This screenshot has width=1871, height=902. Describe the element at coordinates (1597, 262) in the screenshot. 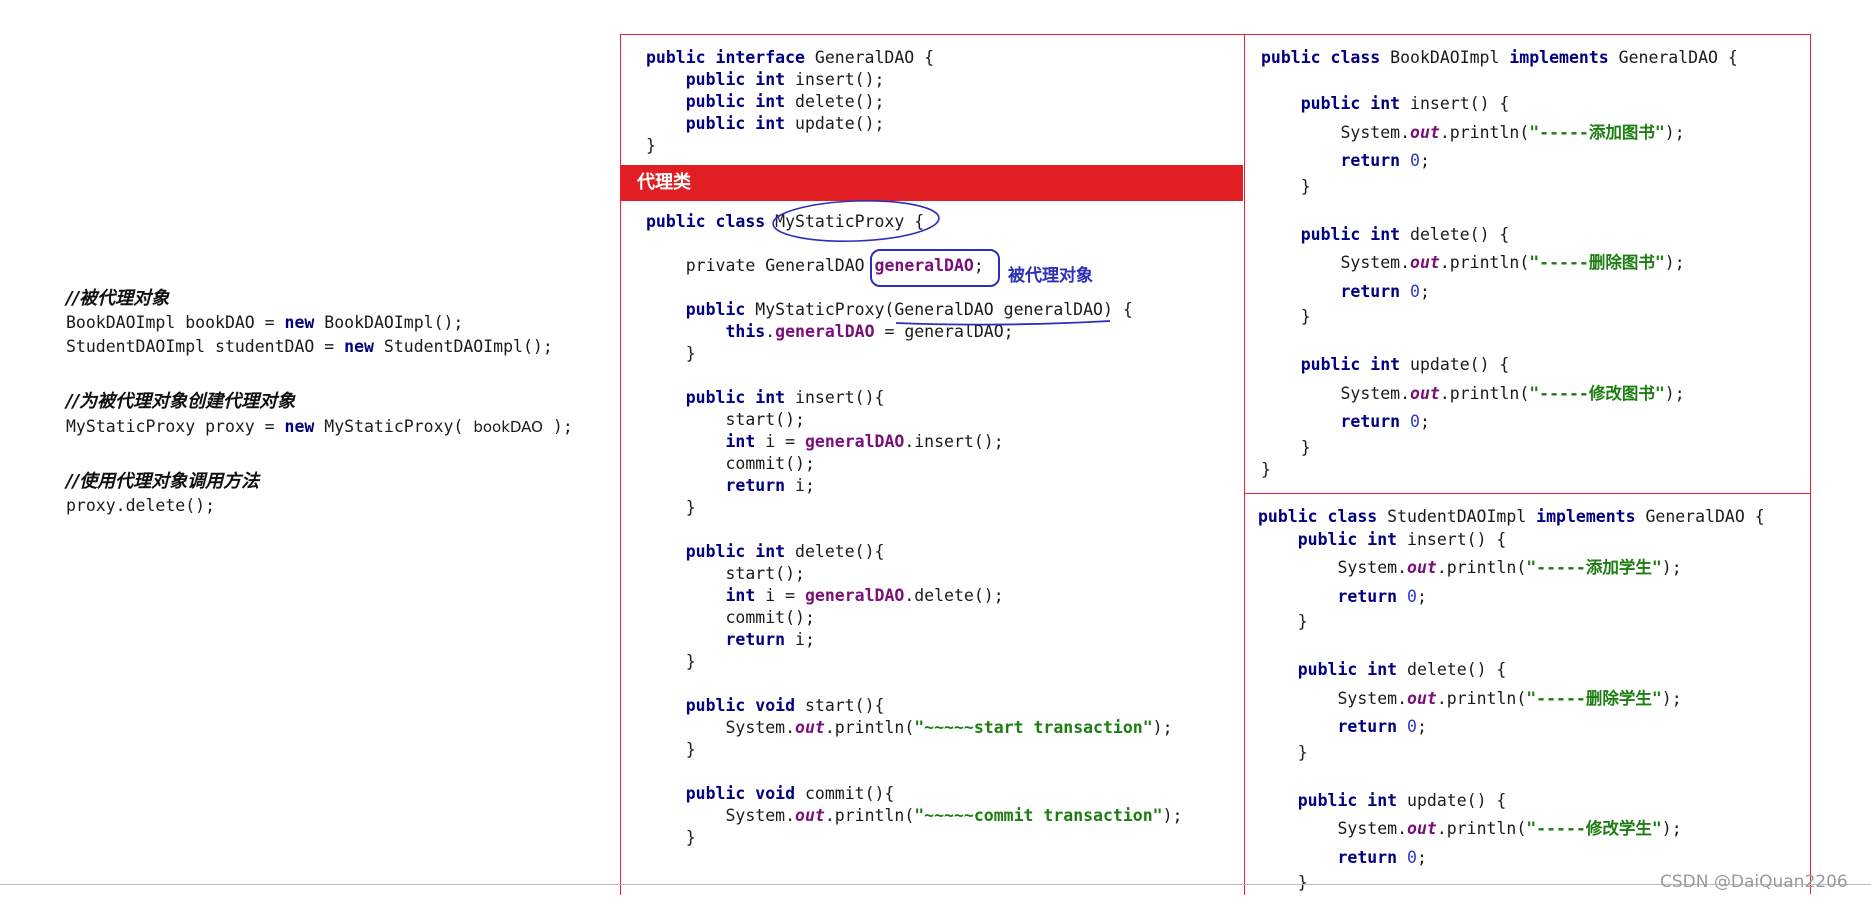

I see `string-literal: "-----删除图书"` at that location.